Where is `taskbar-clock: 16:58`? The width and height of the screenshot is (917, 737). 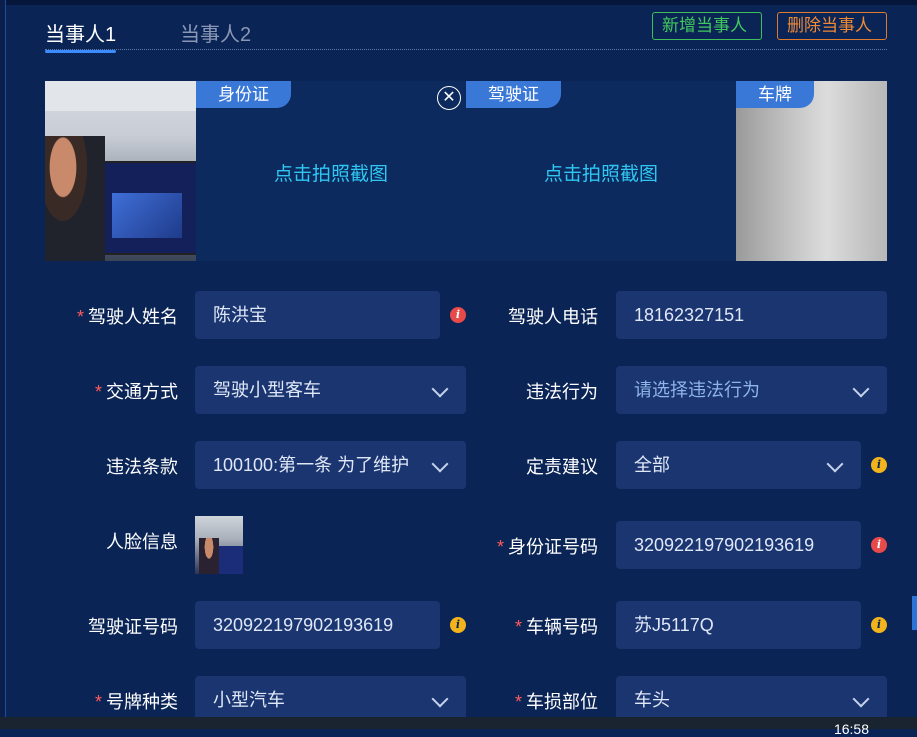
taskbar-clock: 16:58 is located at coordinates (851, 729).